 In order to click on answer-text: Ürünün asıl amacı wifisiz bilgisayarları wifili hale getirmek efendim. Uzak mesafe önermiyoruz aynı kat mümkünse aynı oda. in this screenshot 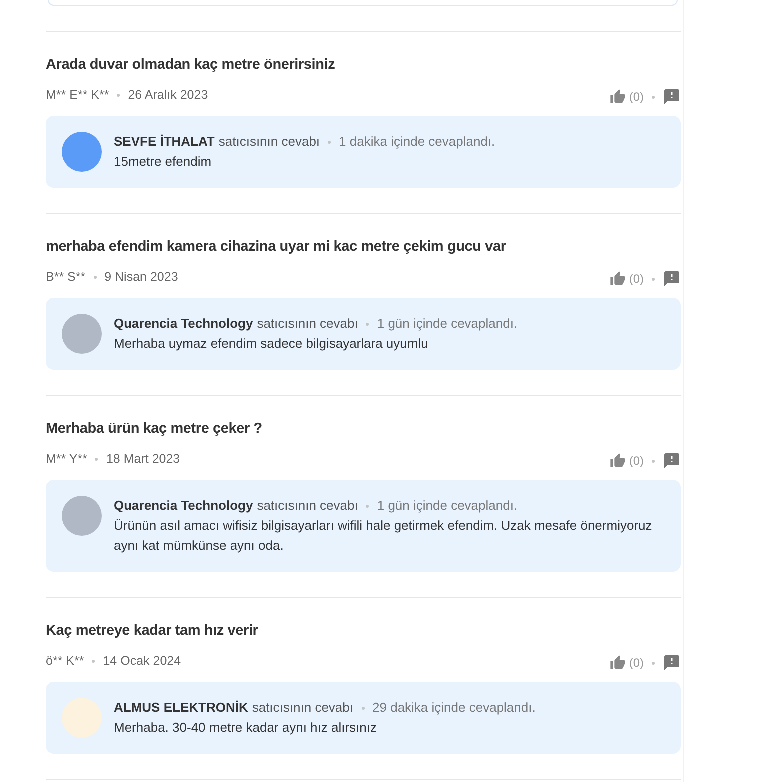, I will do `click(384, 536)`.